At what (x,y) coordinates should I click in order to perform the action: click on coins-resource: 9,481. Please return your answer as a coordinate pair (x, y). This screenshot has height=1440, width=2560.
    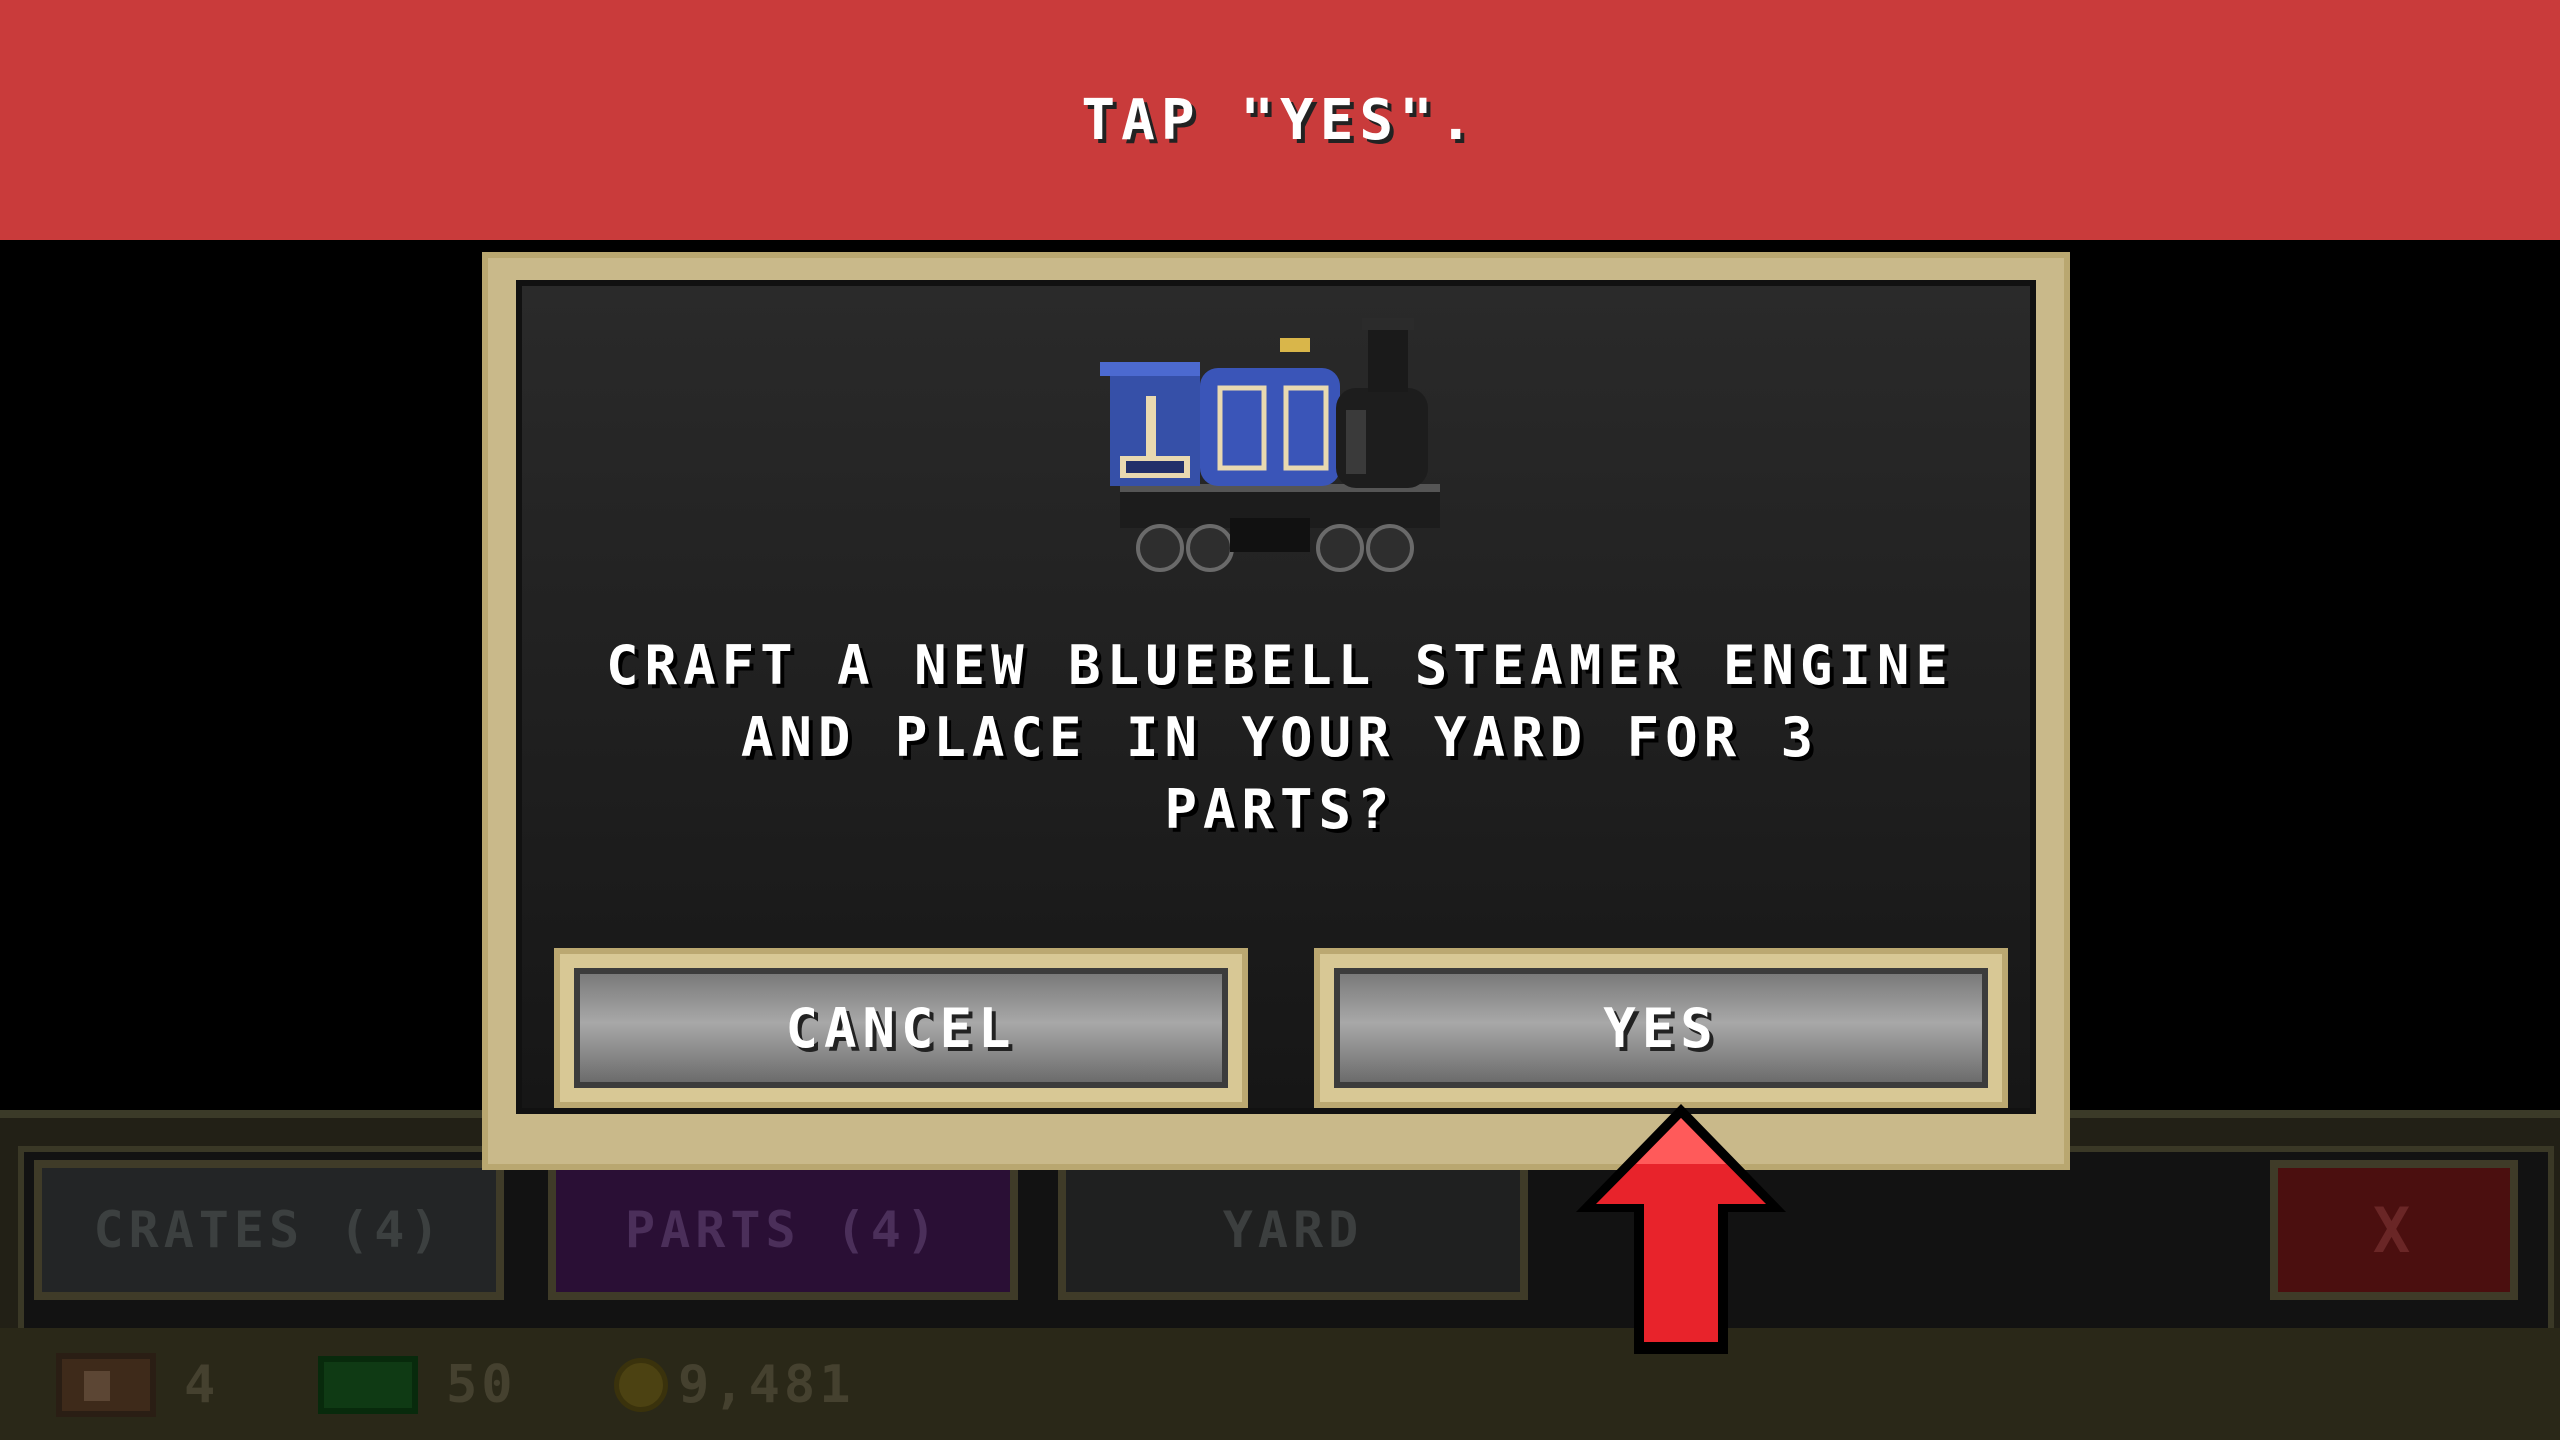
    Looking at the image, I should click on (734, 1385).